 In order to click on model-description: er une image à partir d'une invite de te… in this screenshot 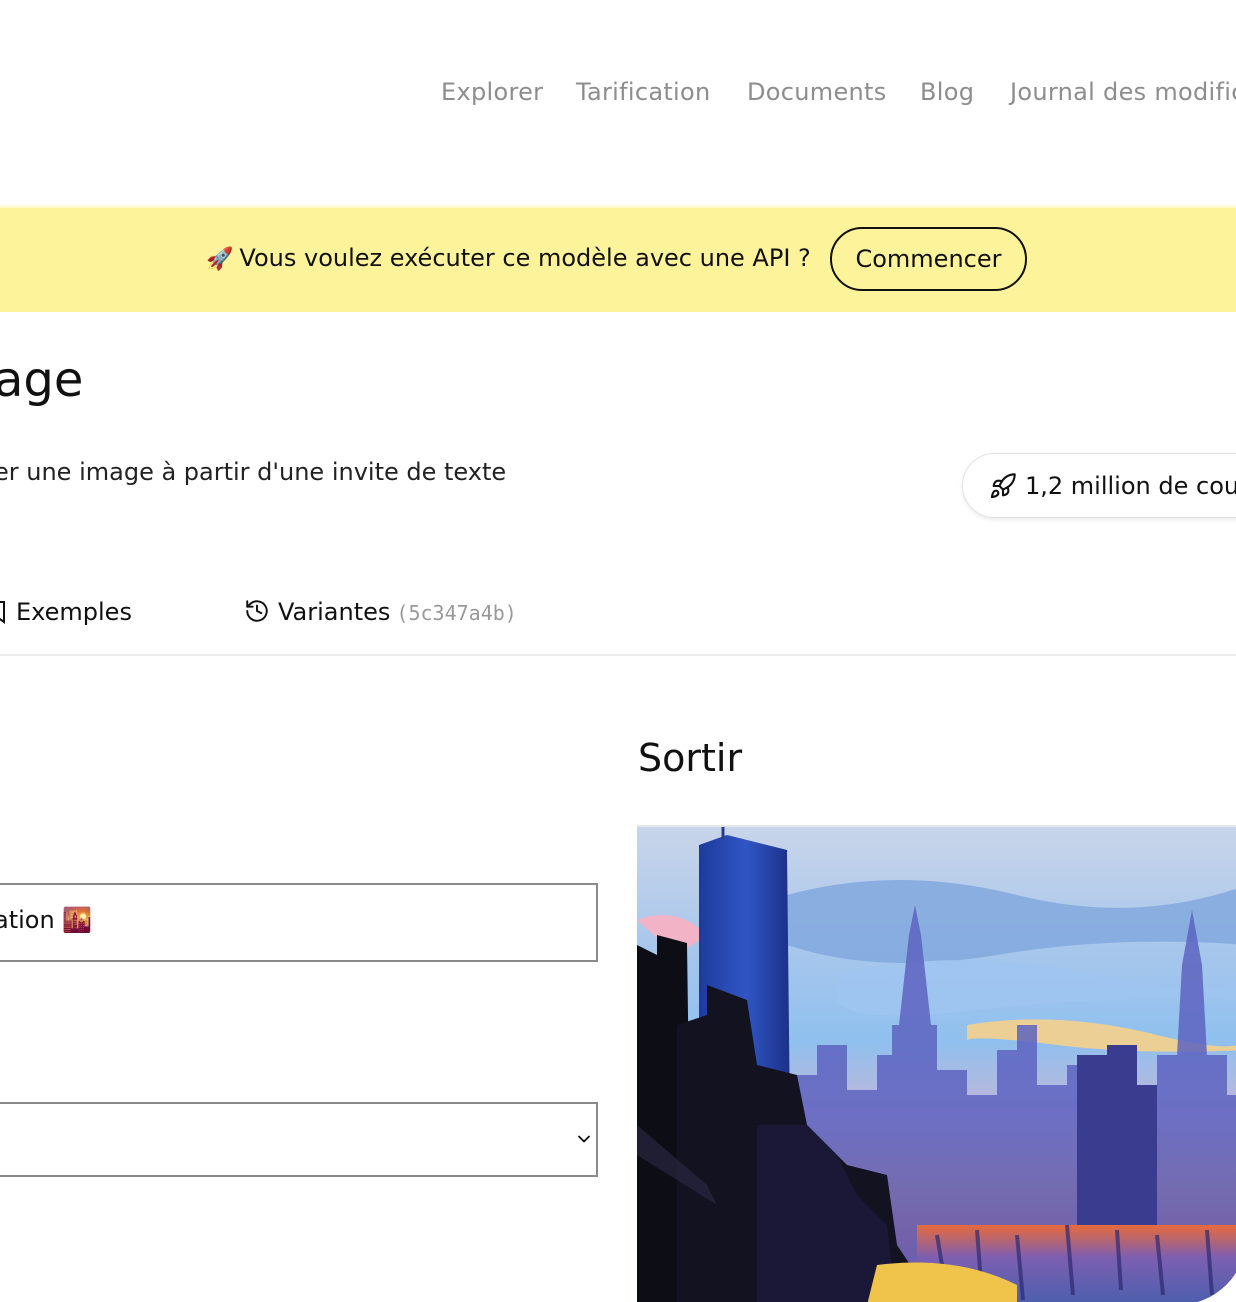, I will do `click(253, 472)`.